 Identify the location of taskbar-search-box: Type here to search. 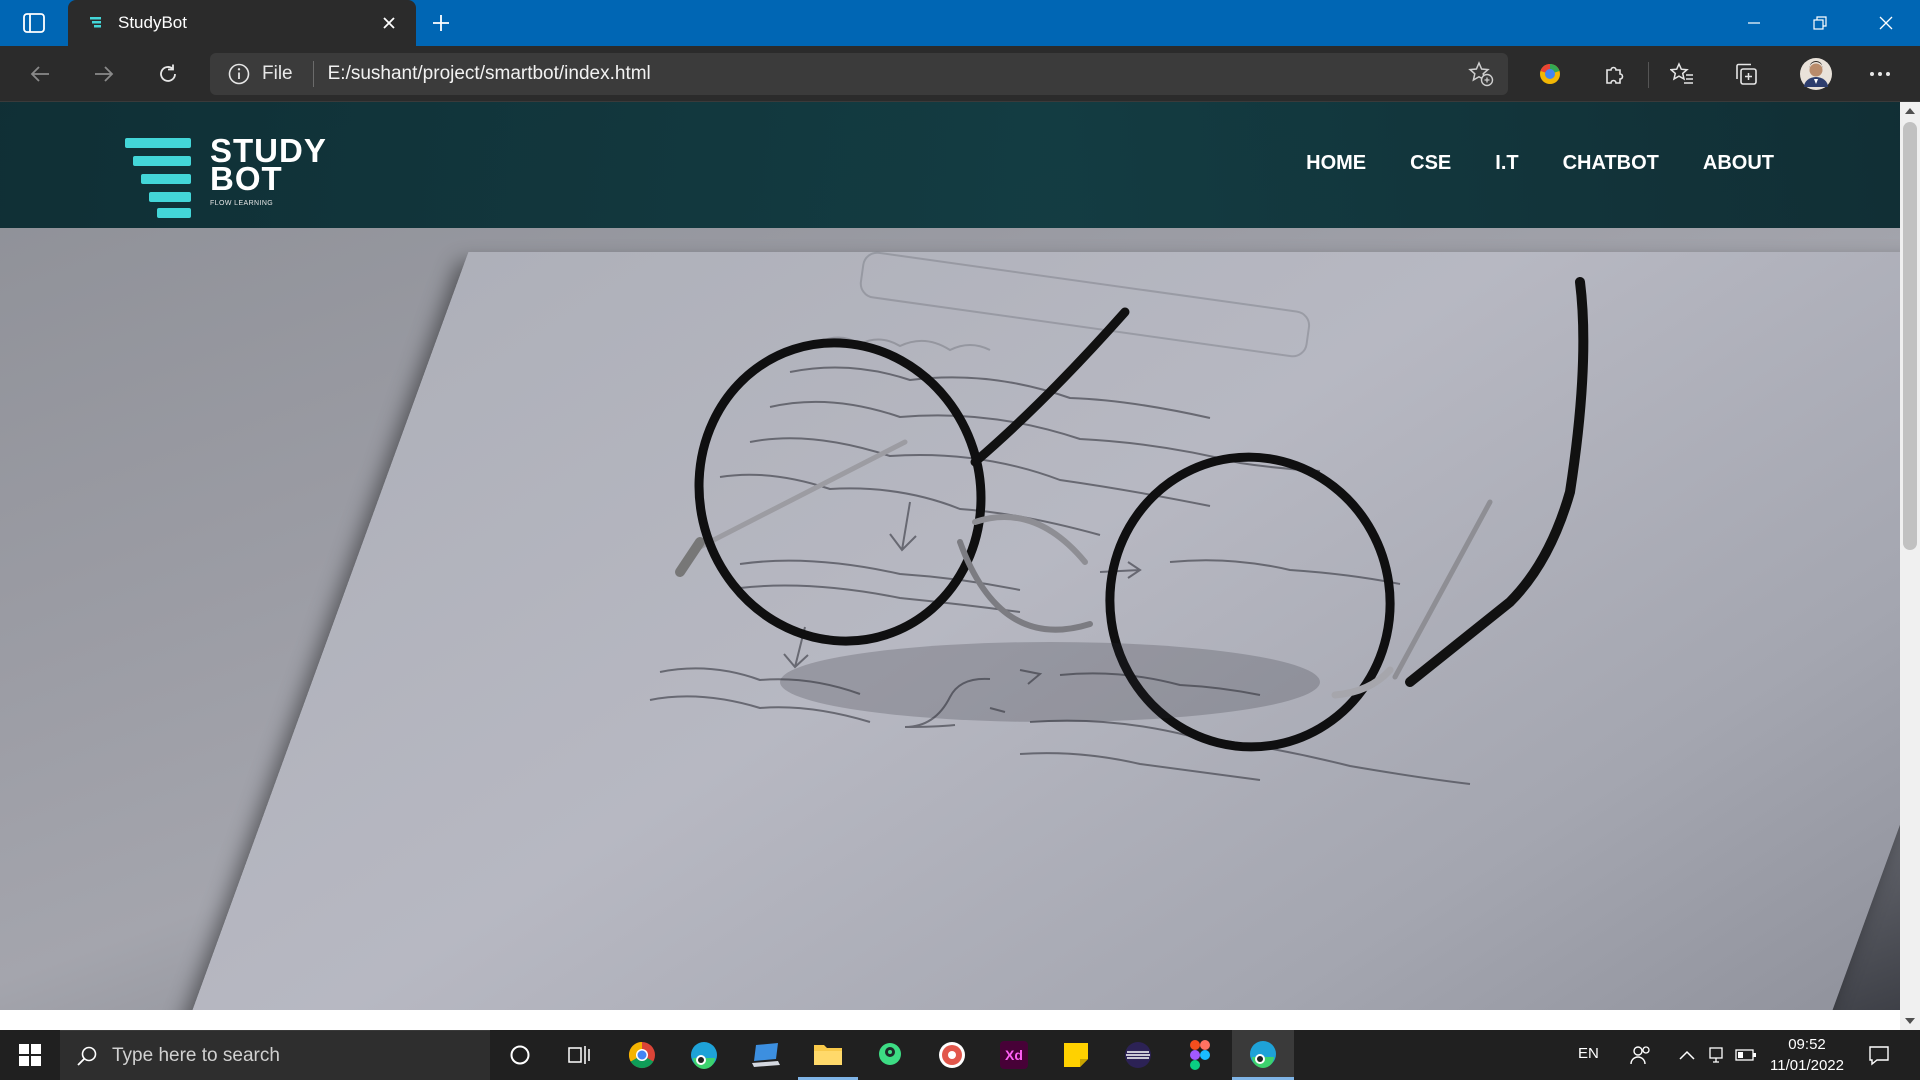
(275, 1055).